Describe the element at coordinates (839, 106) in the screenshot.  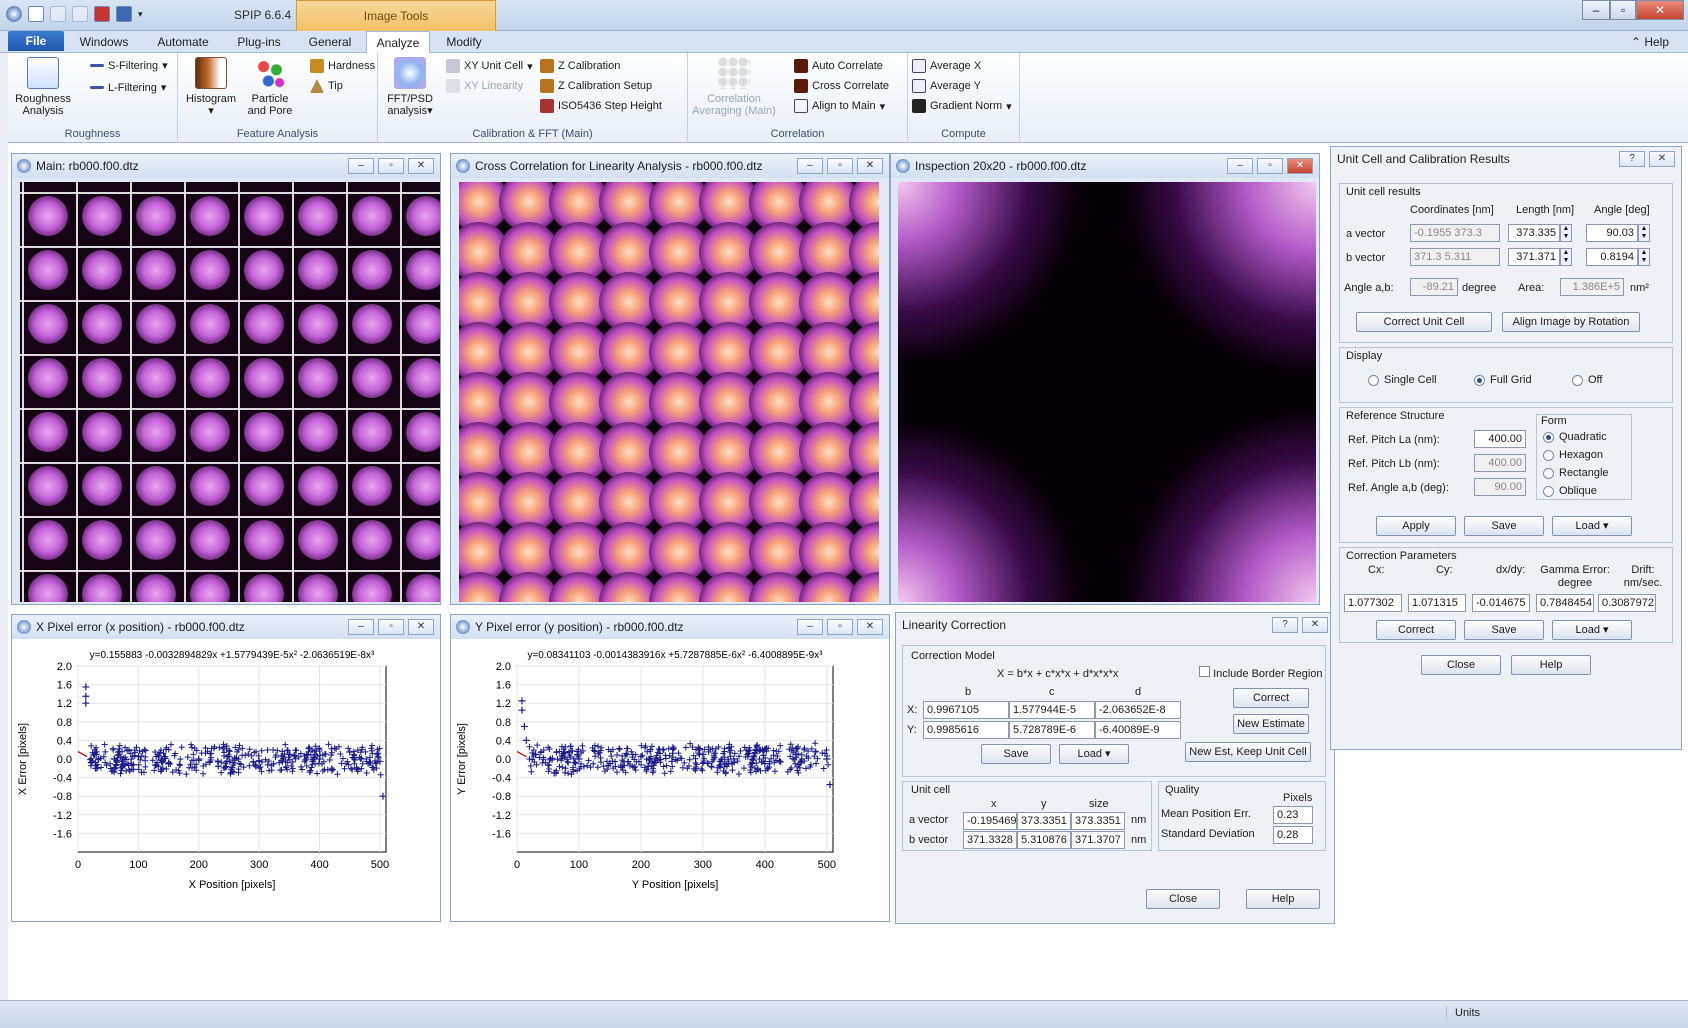
I see `align-to-main-button: Align to Main ▾` at that location.